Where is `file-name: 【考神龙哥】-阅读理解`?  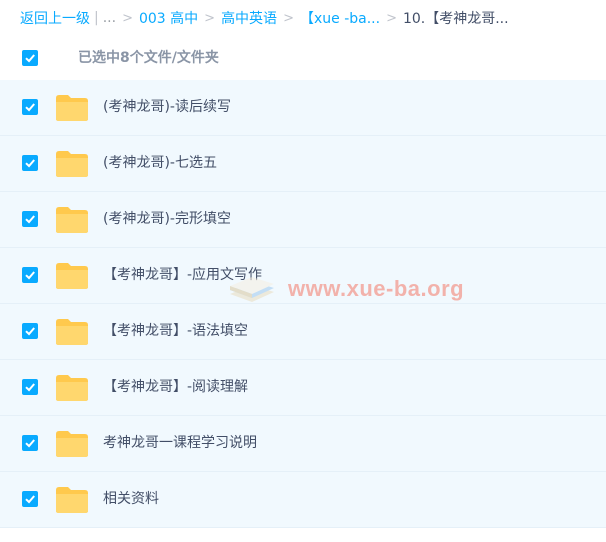 file-name: 【考神龙哥】-阅读理解 is located at coordinates (175, 387).